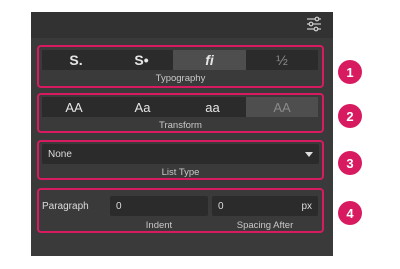 This screenshot has height=269, width=400. I want to click on typography-button-superscript: S•, so click(141, 60).